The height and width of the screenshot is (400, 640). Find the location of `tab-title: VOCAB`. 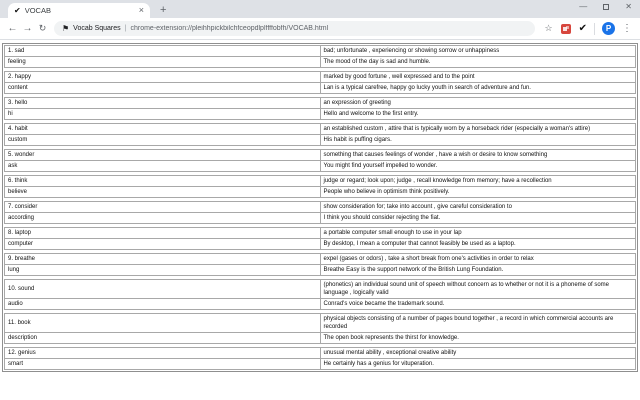

tab-title: VOCAB is located at coordinates (37, 10).